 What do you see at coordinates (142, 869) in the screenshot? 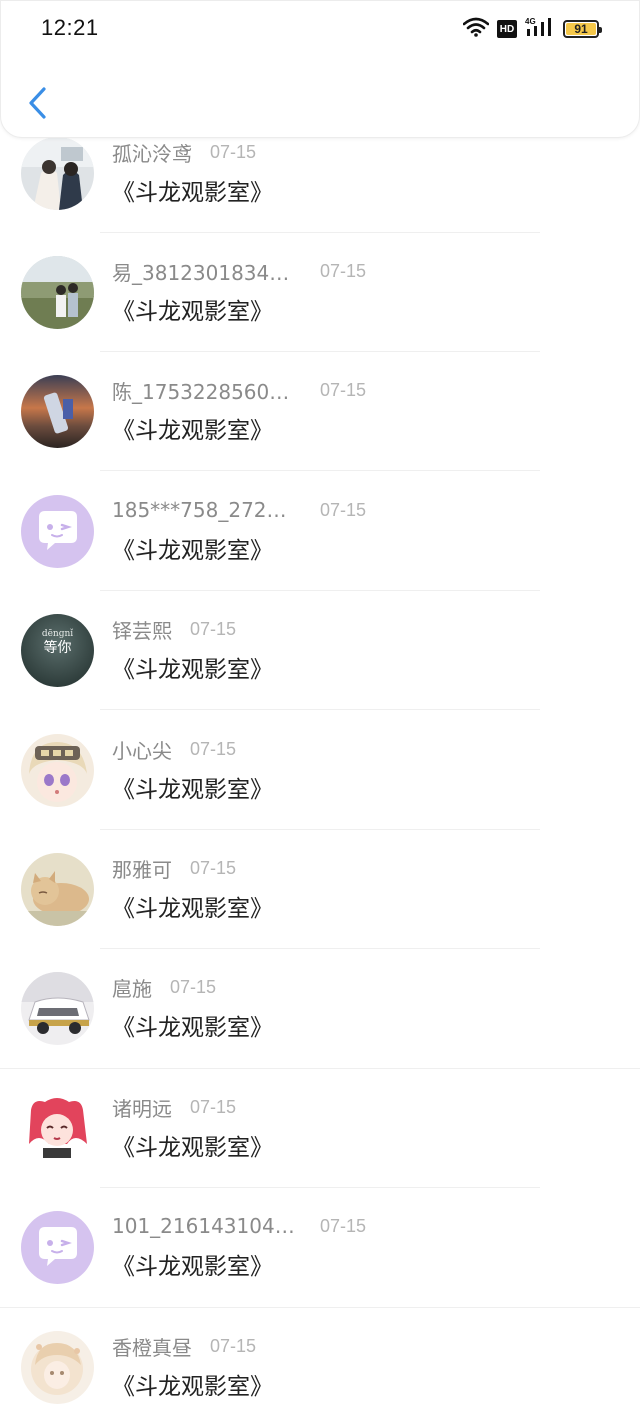
I see `user-name: 那雅可` at bounding box center [142, 869].